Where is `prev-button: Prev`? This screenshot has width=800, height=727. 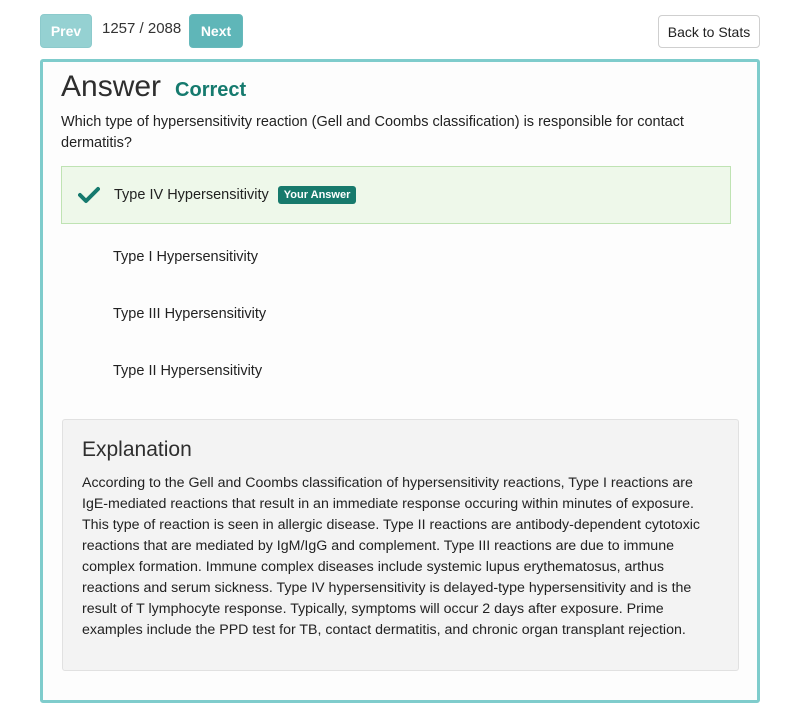 prev-button: Prev is located at coordinates (66, 31).